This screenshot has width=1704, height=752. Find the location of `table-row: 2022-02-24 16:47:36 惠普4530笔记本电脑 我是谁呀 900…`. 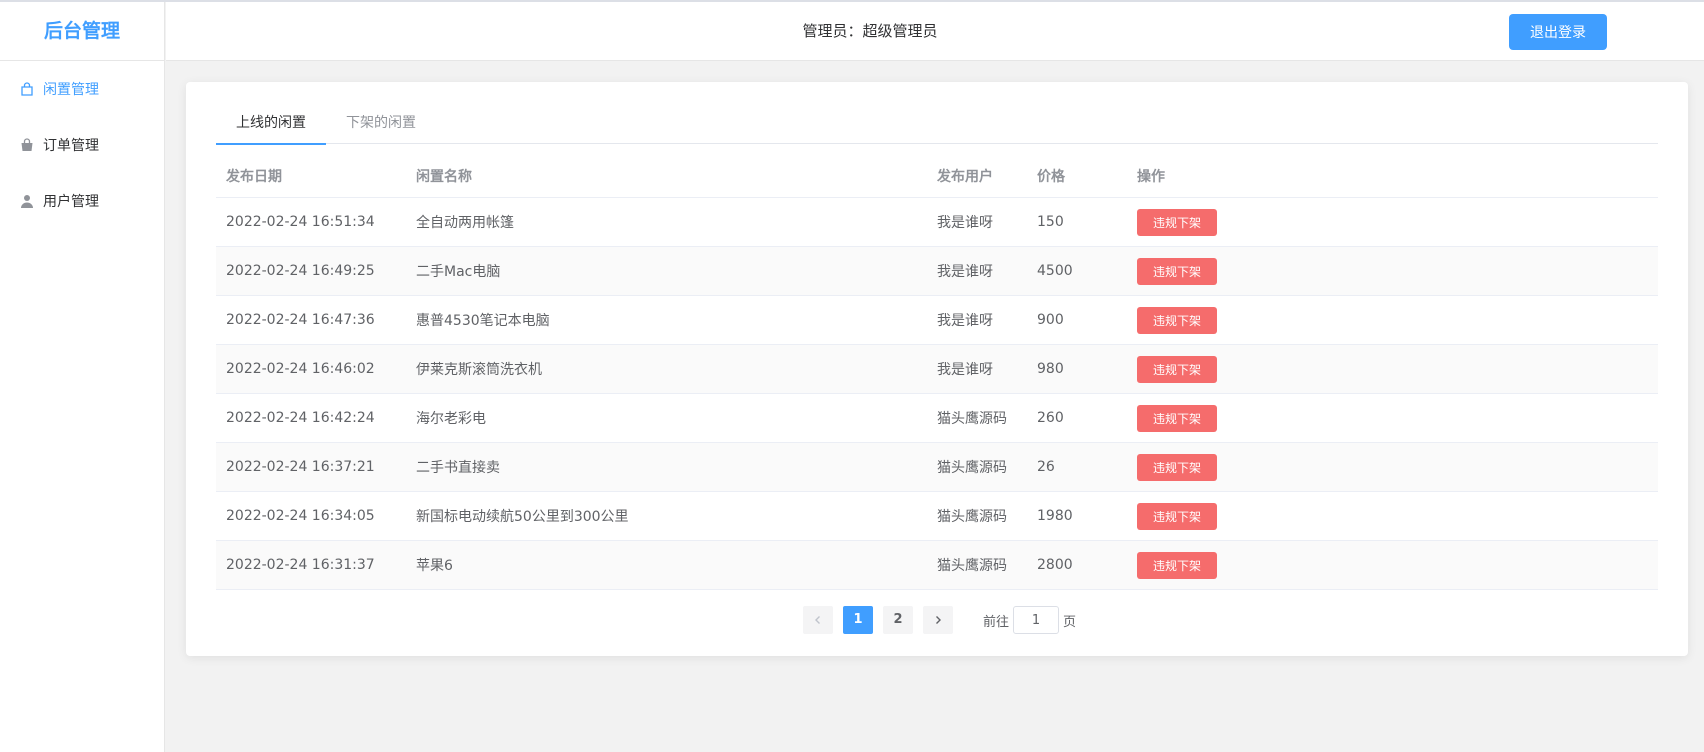

table-row: 2022-02-24 16:47:36 惠普4530笔记本电脑 我是谁呀 900… is located at coordinates (937, 320).